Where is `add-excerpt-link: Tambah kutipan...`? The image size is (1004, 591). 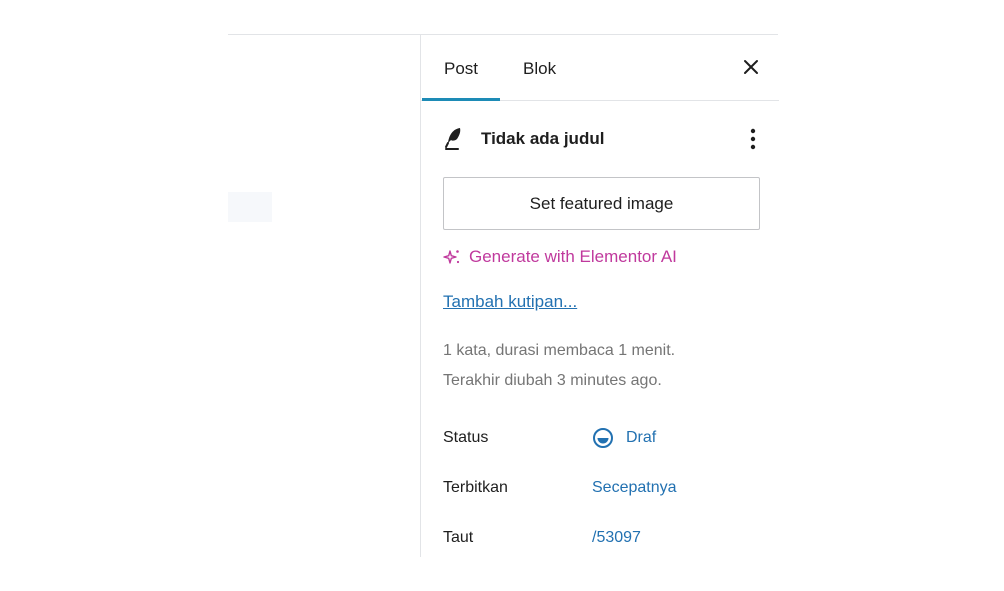
add-excerpt-link: Tambah kutipan... is located at coordinates (510, 302).